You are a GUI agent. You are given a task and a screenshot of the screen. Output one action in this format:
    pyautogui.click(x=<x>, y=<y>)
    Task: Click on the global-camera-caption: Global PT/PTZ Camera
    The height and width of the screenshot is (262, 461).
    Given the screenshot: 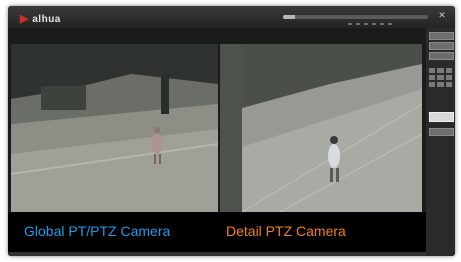 What is the action you would take?
    pyautogui.click(x=97, y=231)
    